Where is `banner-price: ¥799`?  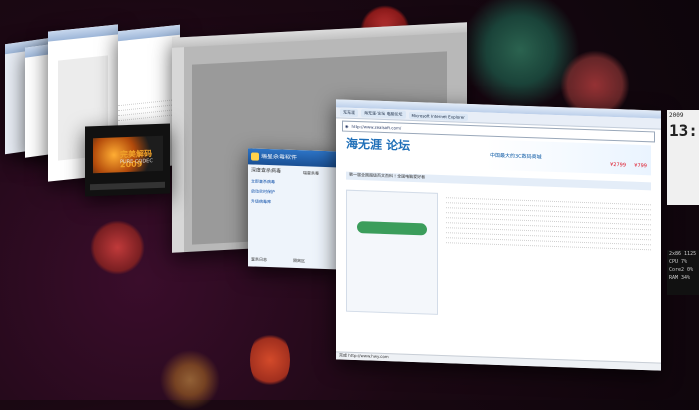 banner-price: ¥799 is located at coordinates (640, 166).